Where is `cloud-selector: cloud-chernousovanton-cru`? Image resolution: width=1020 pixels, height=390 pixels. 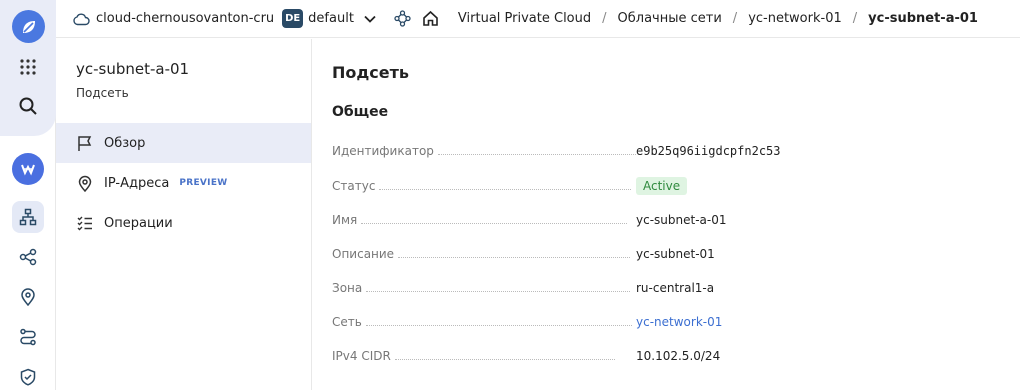
cloud-selector: cloud-chernousovanton-cru is located at coordinates (173, 19).